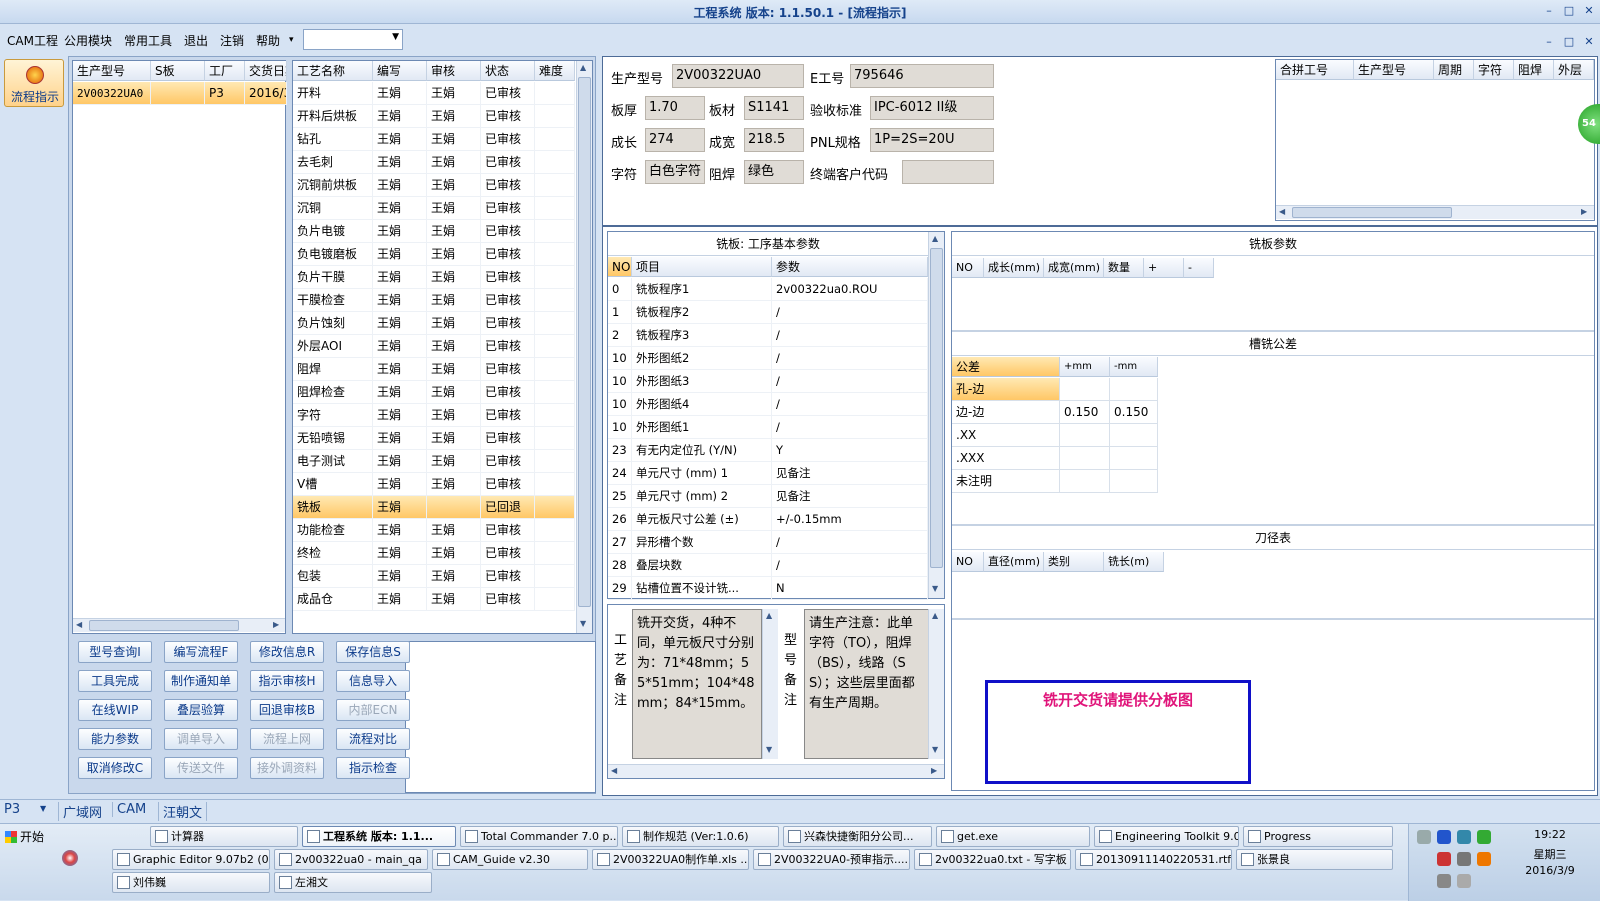  I want to click on slot-cell: 孔-边, so click(1006, 389).